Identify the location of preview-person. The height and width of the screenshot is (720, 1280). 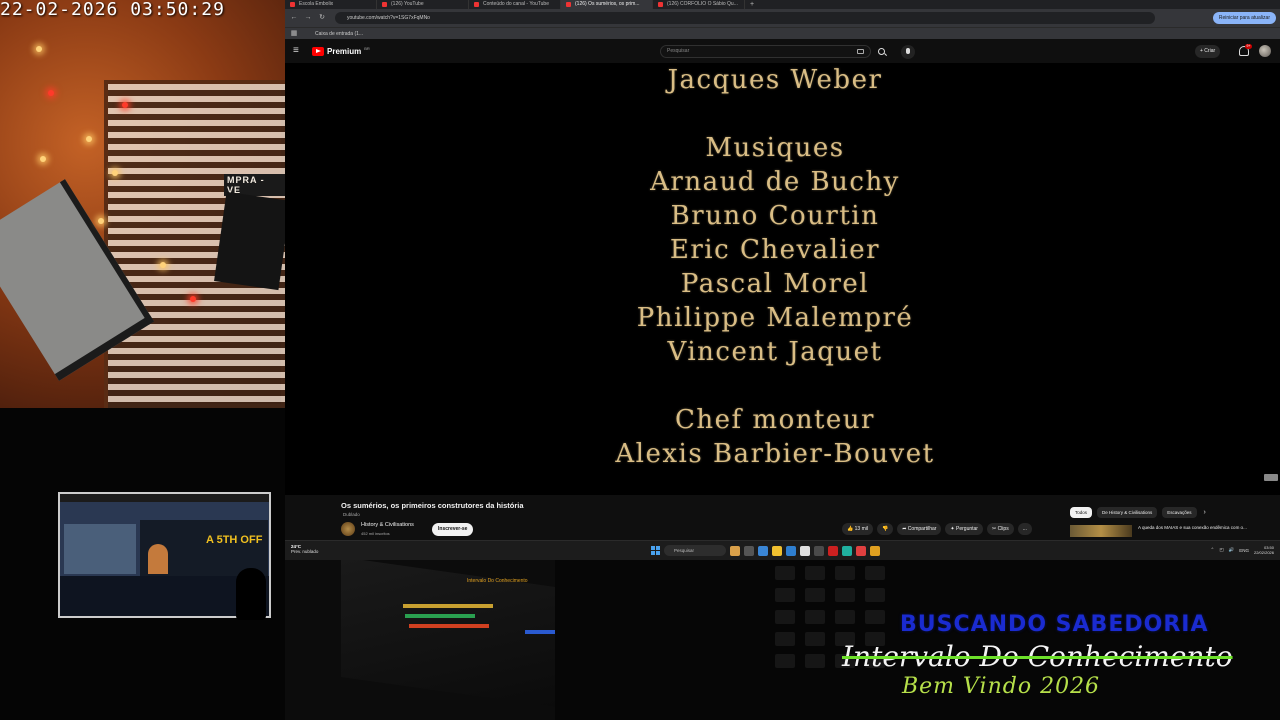
(158, 559).